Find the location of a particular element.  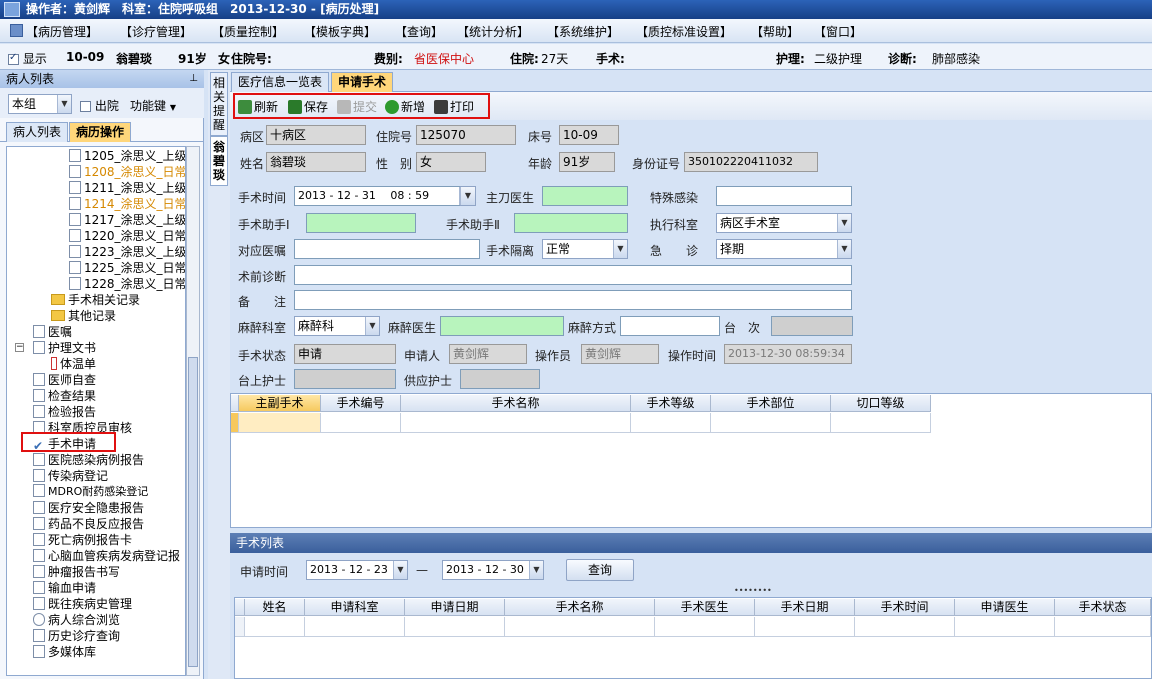

menu-treatment-management: 【诊疗管理】 is located at coordinates (156, 31).